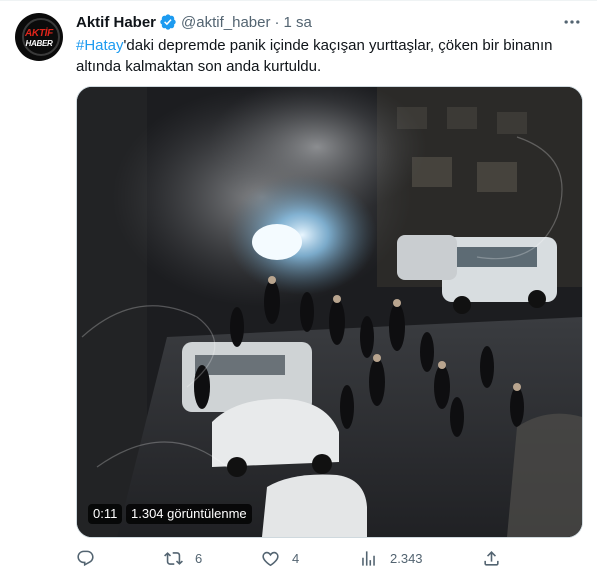 This screenshot has width=597, height=578. What do you see at coordinates (572, 22) in the screenshot?
I see `more-options-icon` at bounding box center [572, 22].